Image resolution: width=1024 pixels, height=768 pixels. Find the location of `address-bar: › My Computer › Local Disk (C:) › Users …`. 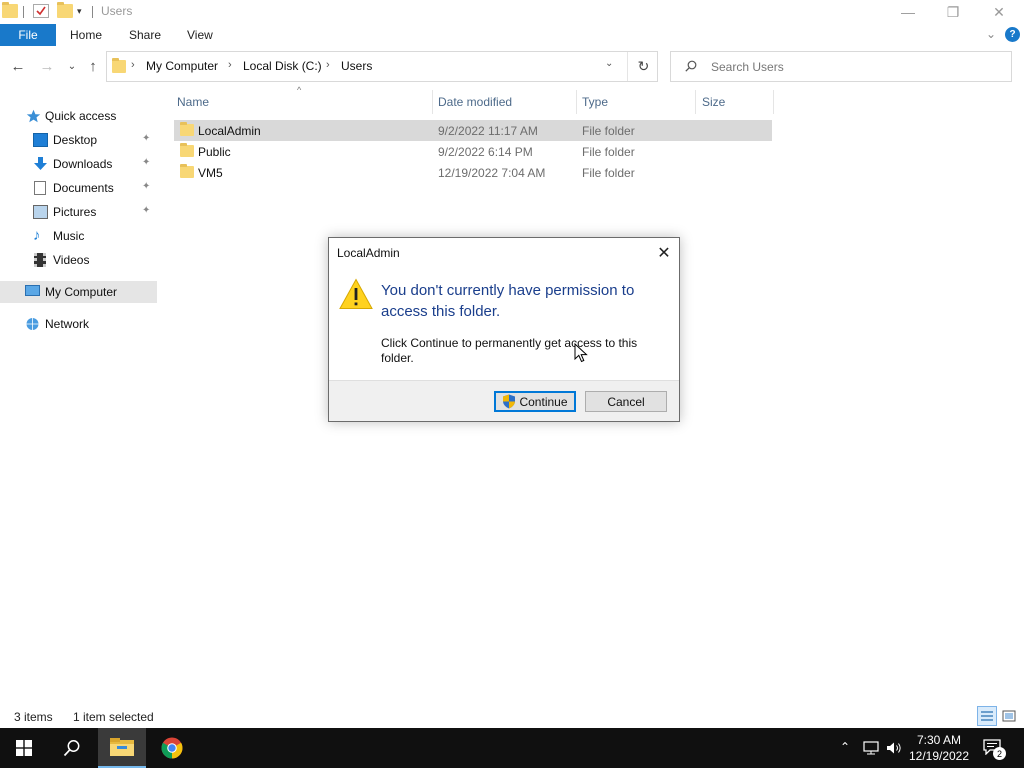

address-bar: › My Computer › Local Disk (C:) › Users … is located at coordinates (382, 66).